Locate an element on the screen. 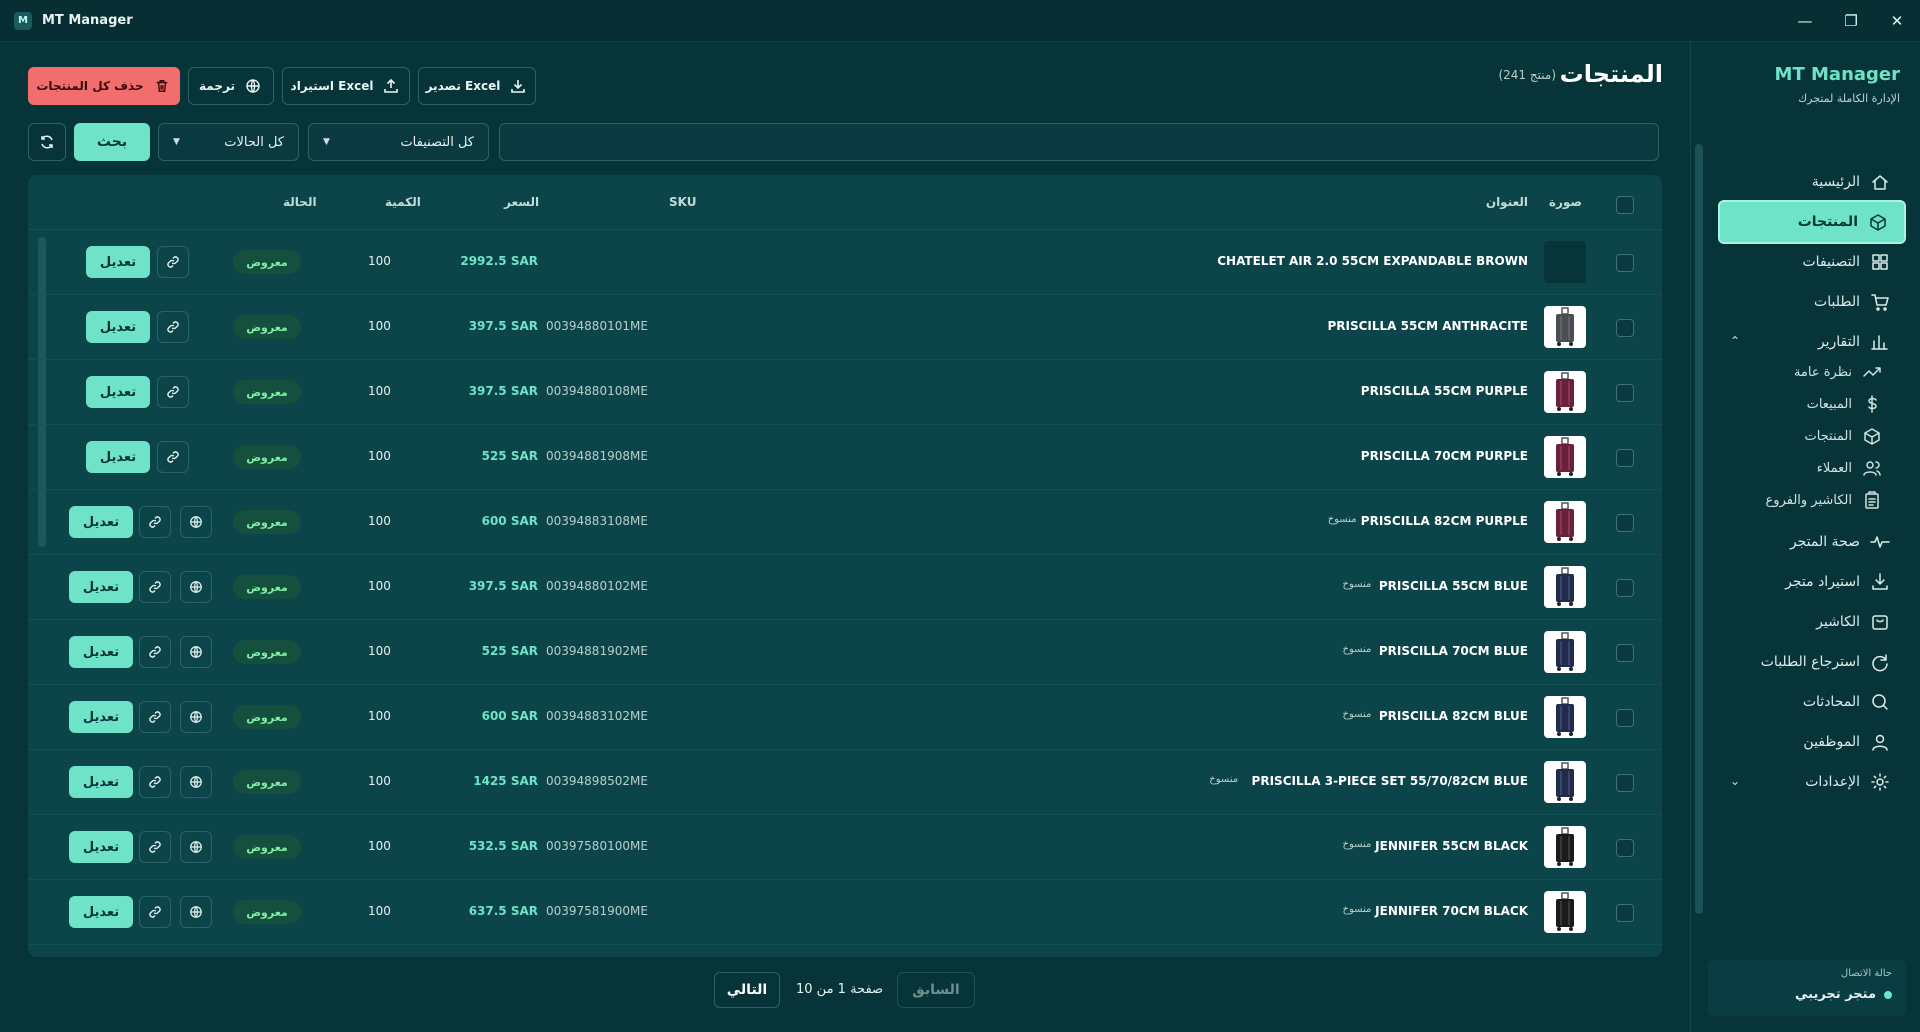  brand: MT Manager الإدارة الكاملة لمتجرك is located at coordinates (1837, 84).